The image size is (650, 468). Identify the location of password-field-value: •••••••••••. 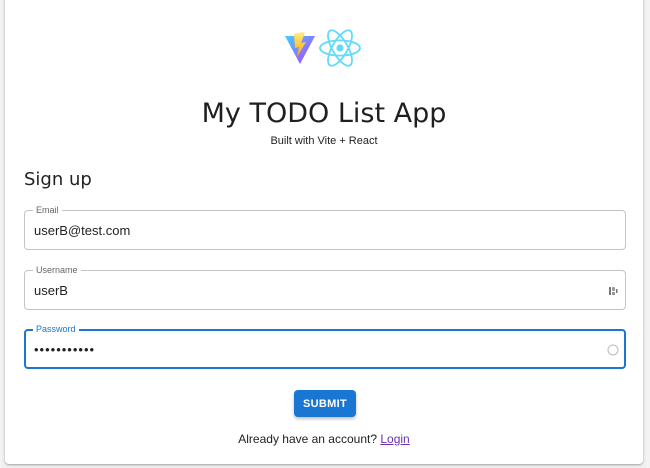
(64, 349).